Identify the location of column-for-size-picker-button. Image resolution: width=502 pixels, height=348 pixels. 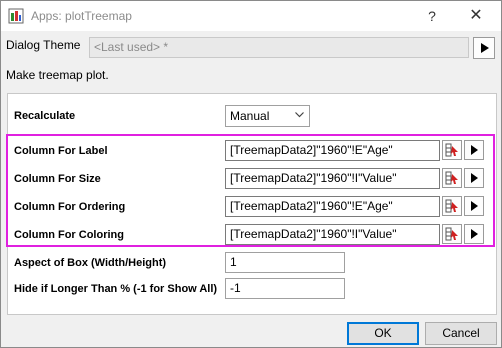
(452, 178).